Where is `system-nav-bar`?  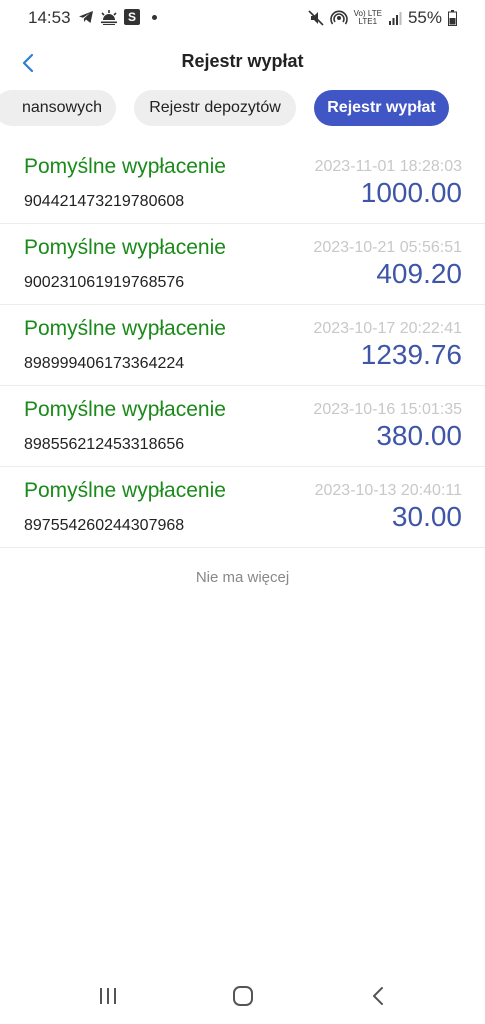 system-nav-bar is located at coordinates (242, 996).